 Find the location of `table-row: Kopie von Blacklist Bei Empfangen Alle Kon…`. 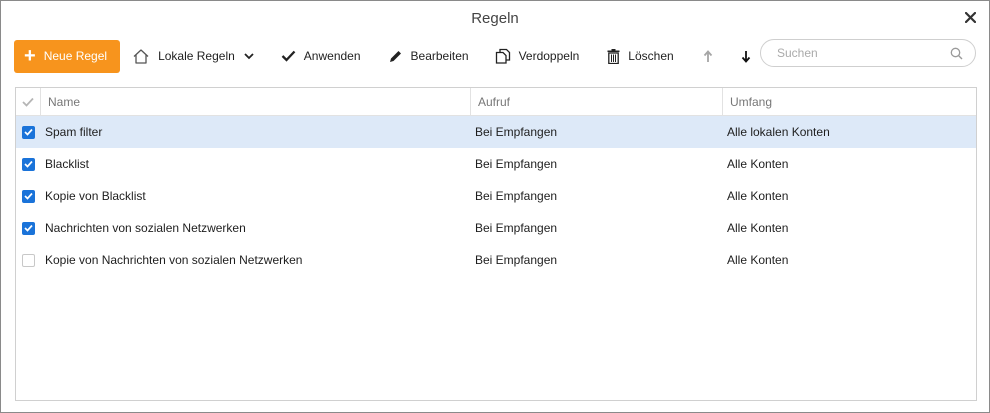

table-row: Kopie von Blacklist Bei Empfangen Alle Kon… is located at coordinates (496, 196).